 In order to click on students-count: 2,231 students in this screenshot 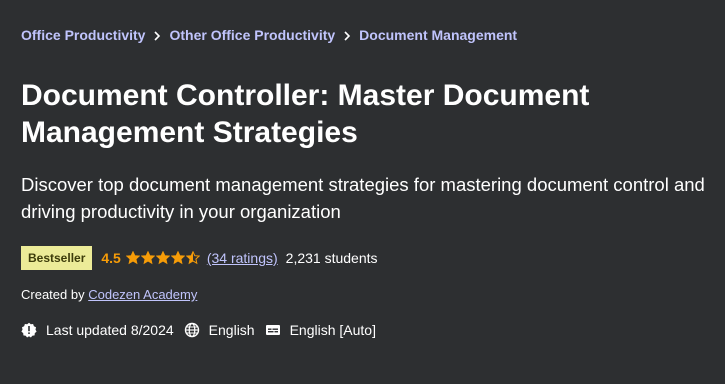, I will do `click(331, 258)`.